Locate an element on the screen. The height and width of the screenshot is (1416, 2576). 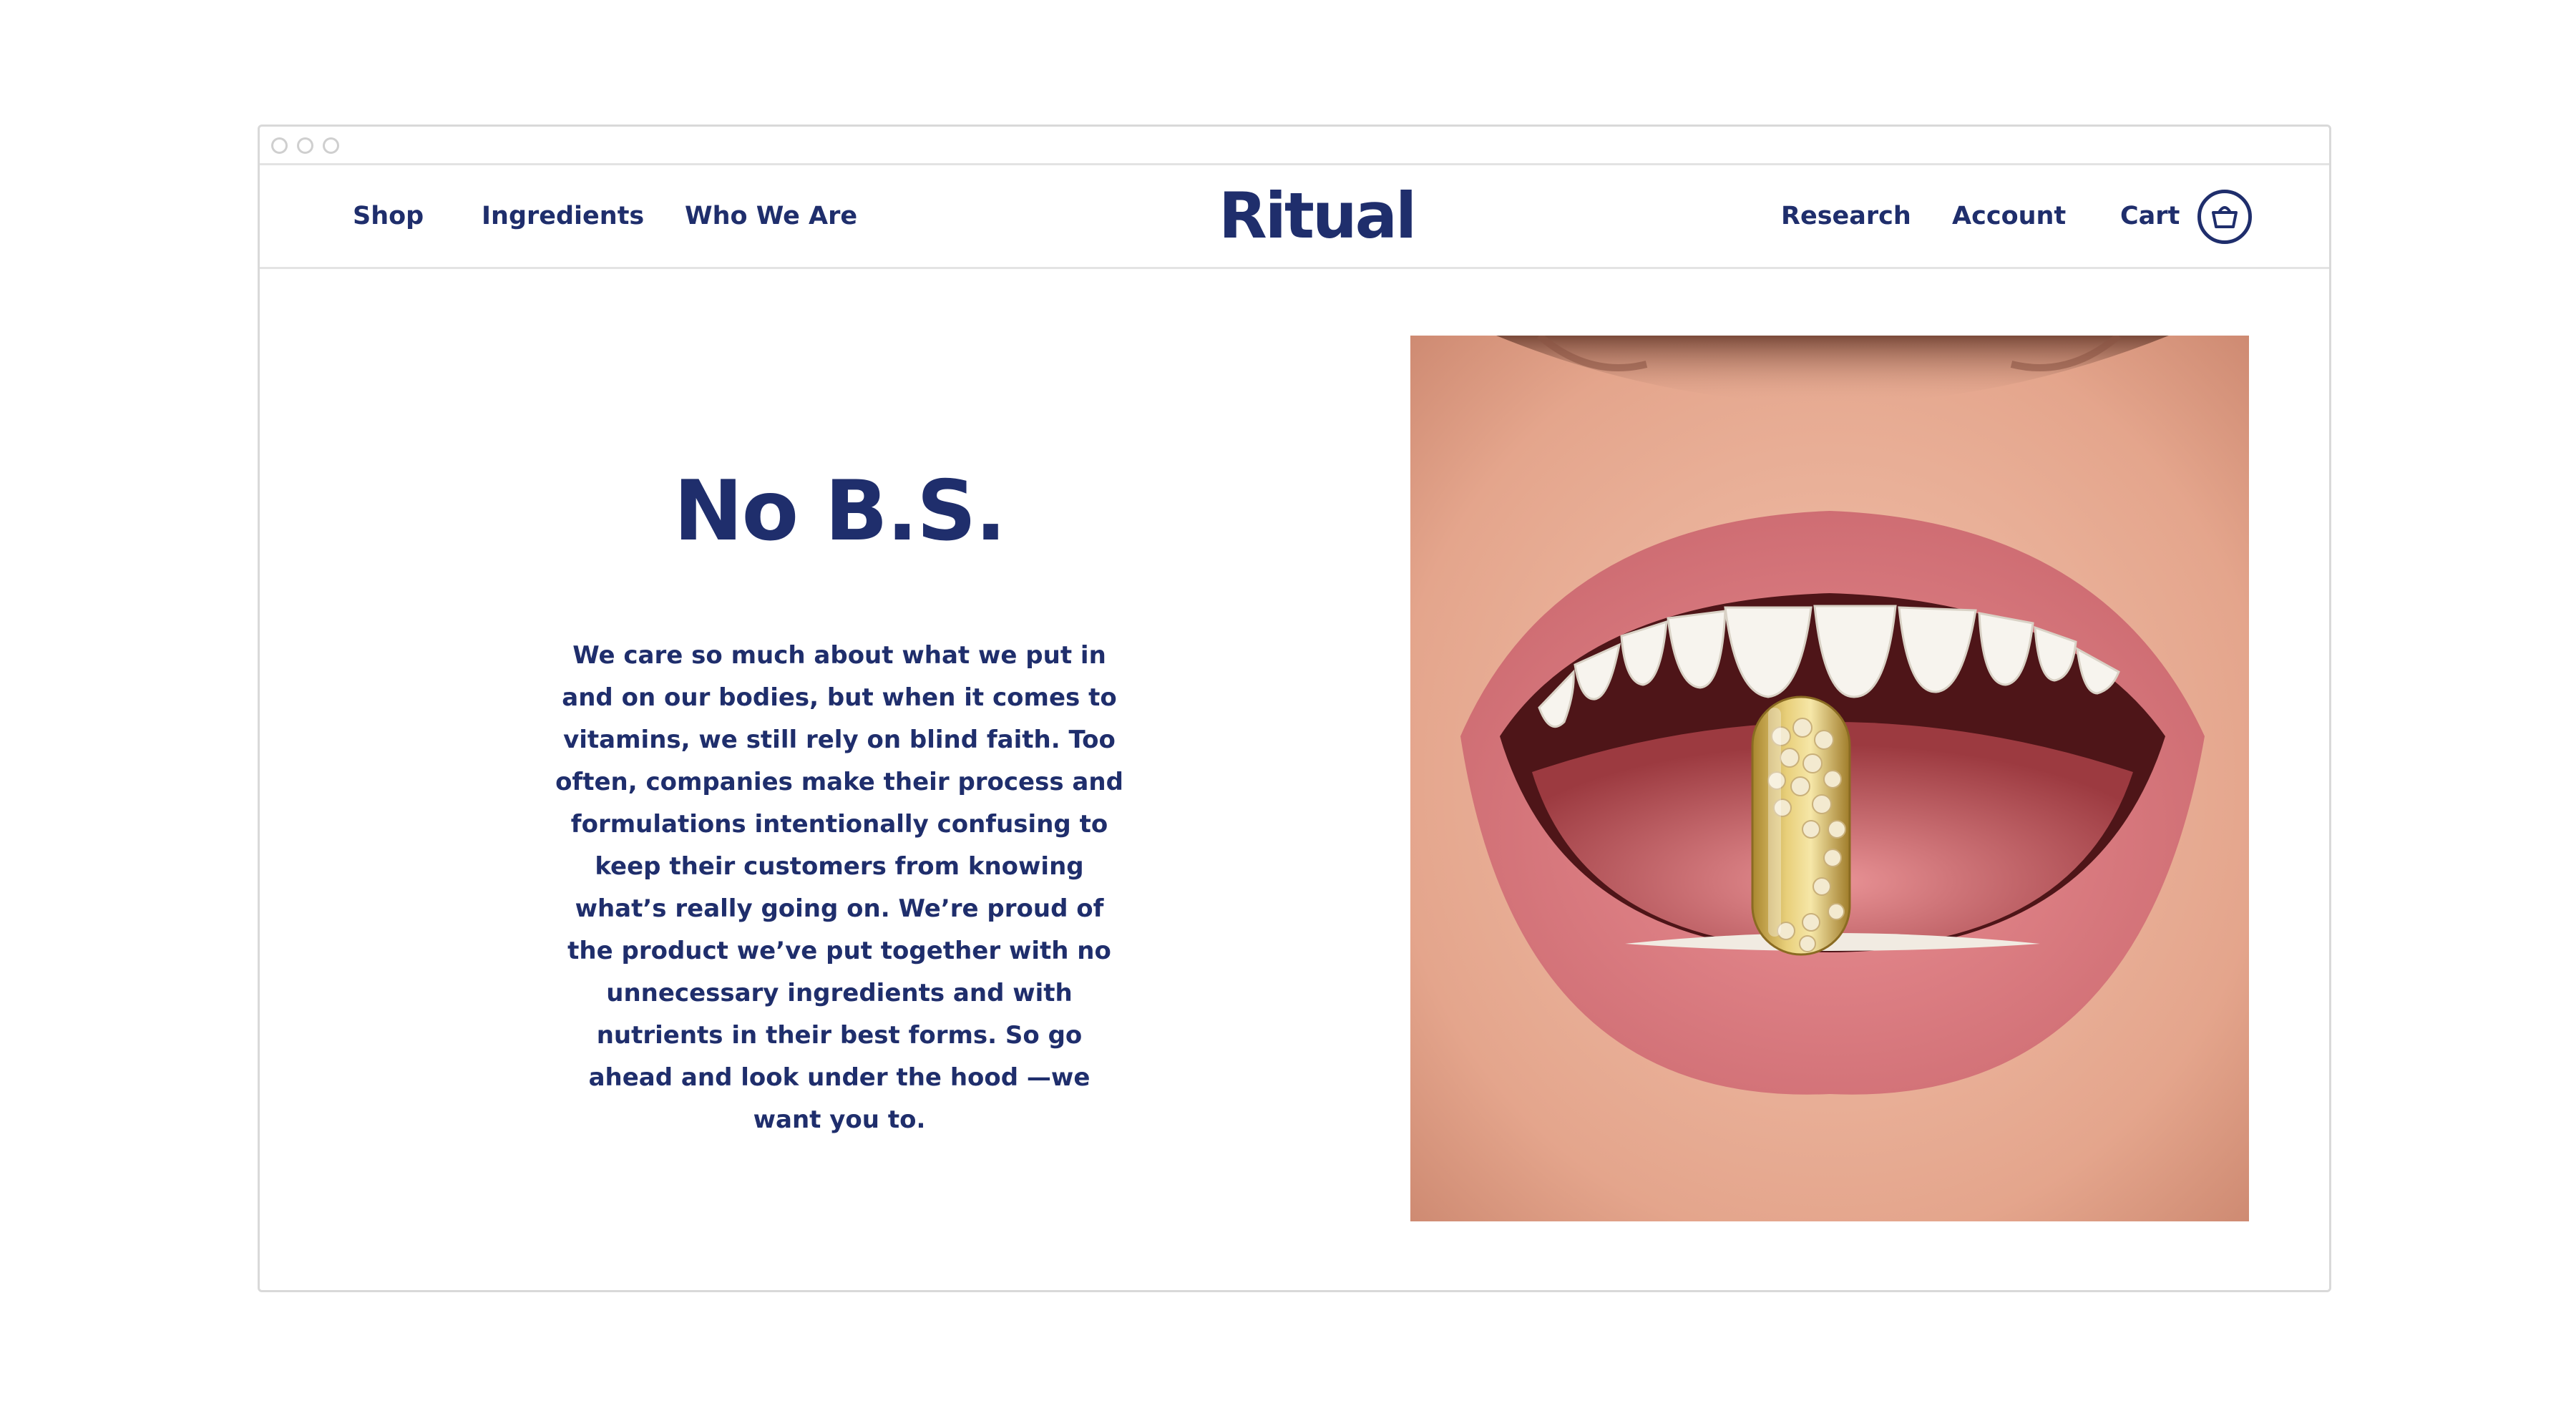
nav-link-research: Research is located at coordinates (1846, 216).